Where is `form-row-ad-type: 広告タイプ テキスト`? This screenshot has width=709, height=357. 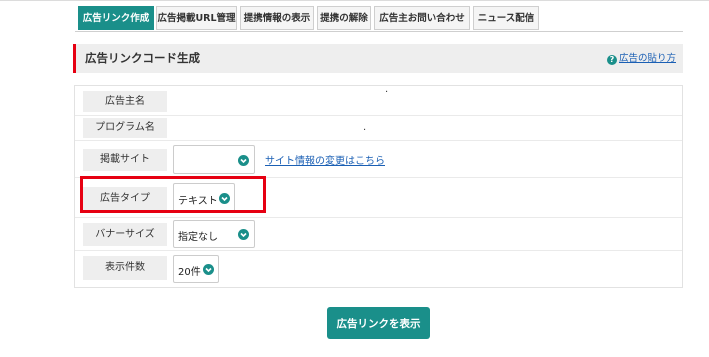 form-row-ad-type: 広告タイプ テキスト is located at coordinates (378, 198).